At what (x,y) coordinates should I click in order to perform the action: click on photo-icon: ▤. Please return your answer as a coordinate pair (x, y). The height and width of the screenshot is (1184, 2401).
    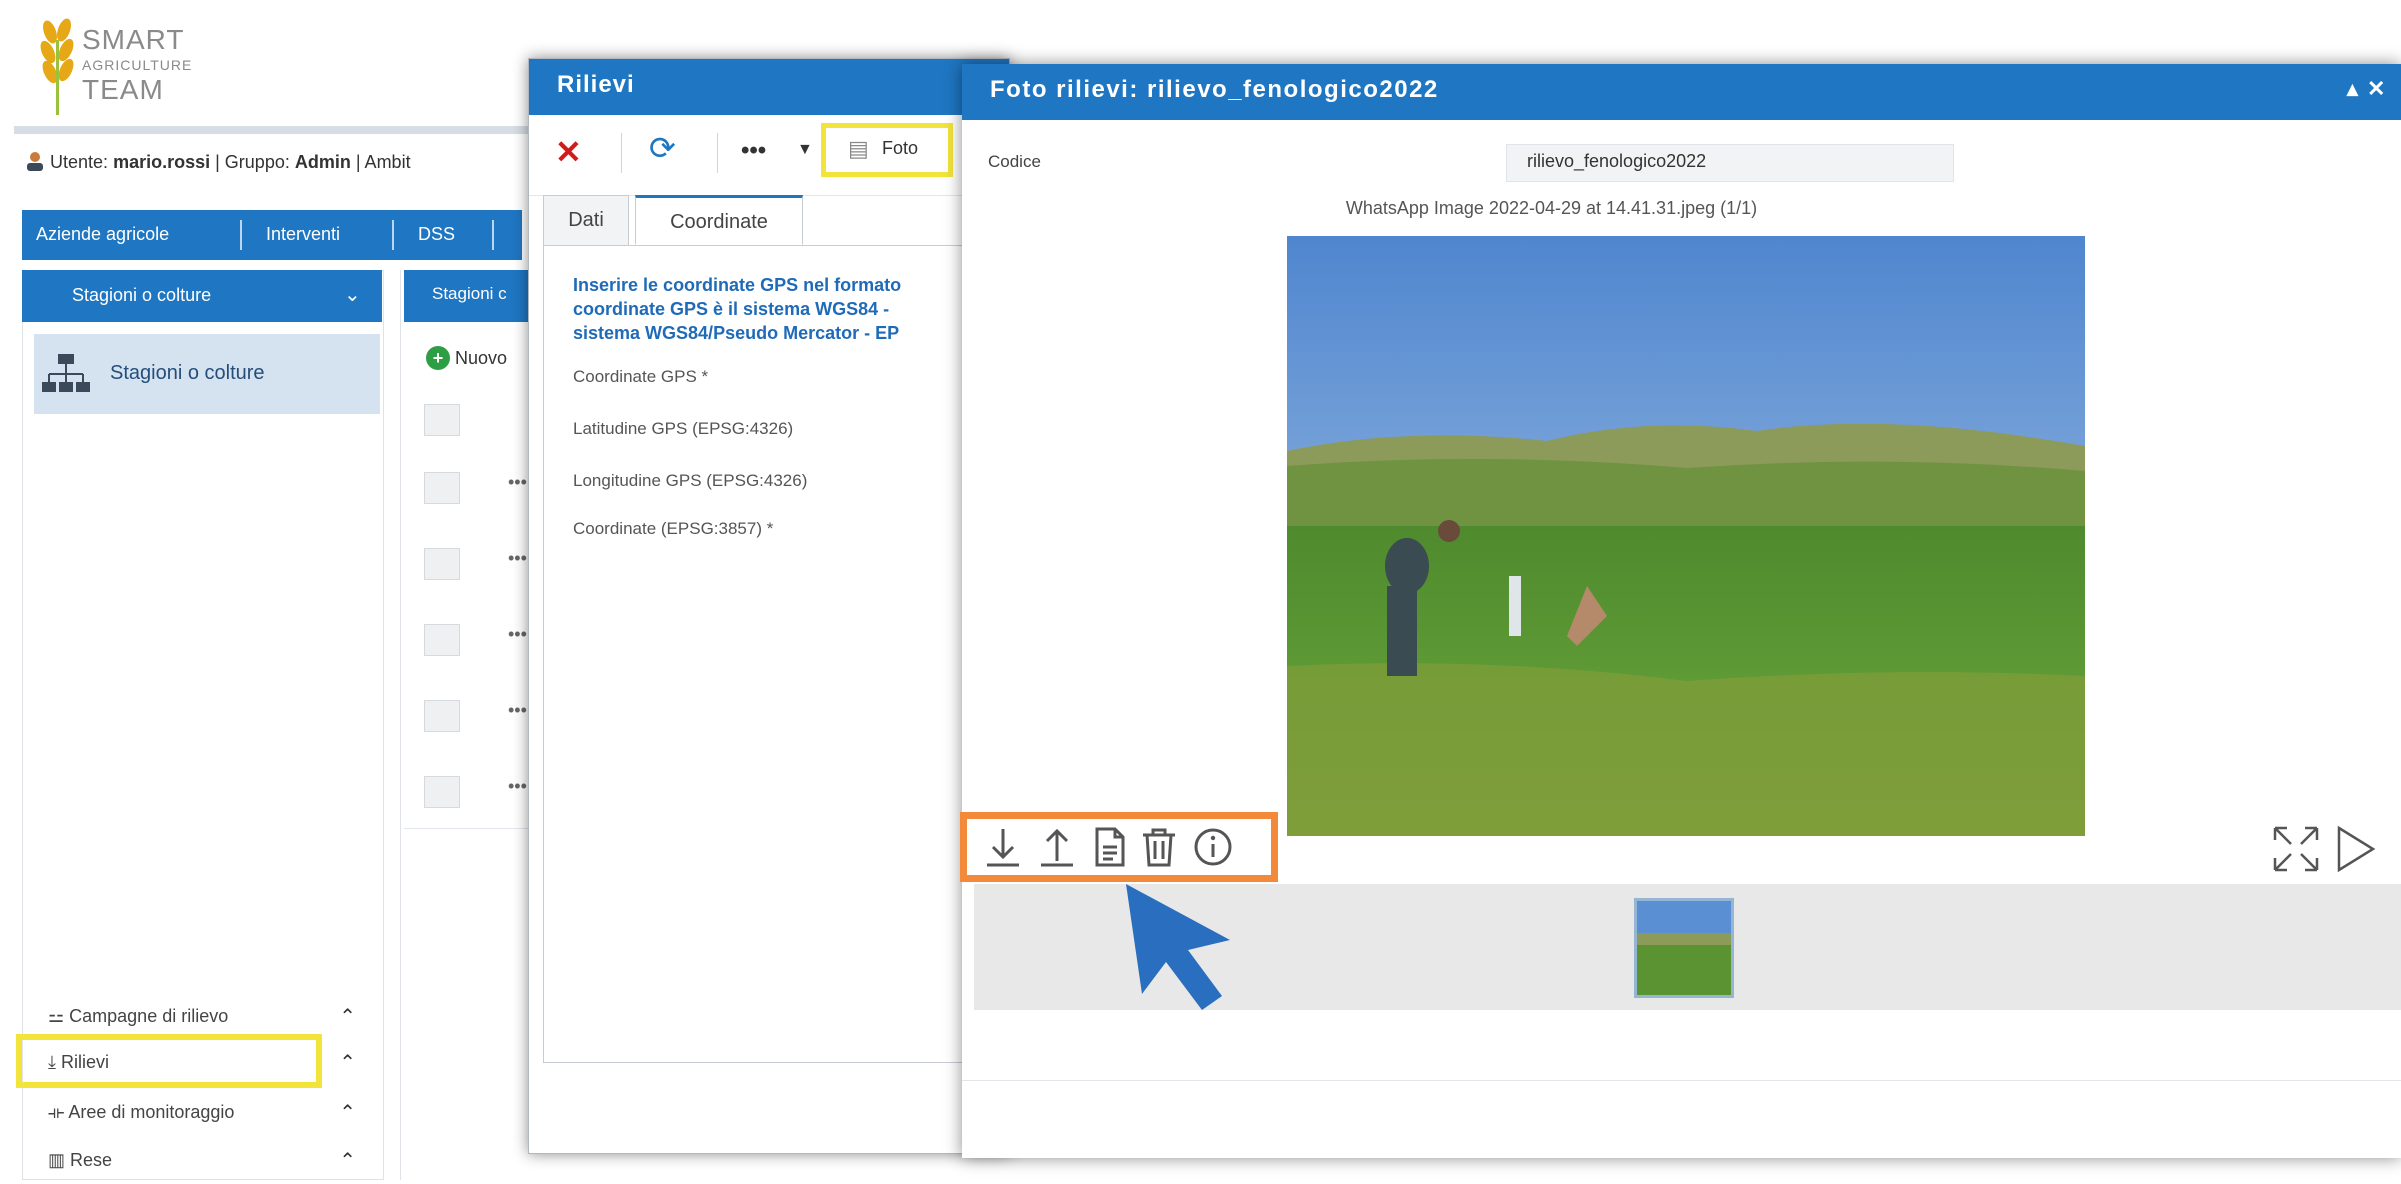
    Looking at the image, I should click on (858, 148).